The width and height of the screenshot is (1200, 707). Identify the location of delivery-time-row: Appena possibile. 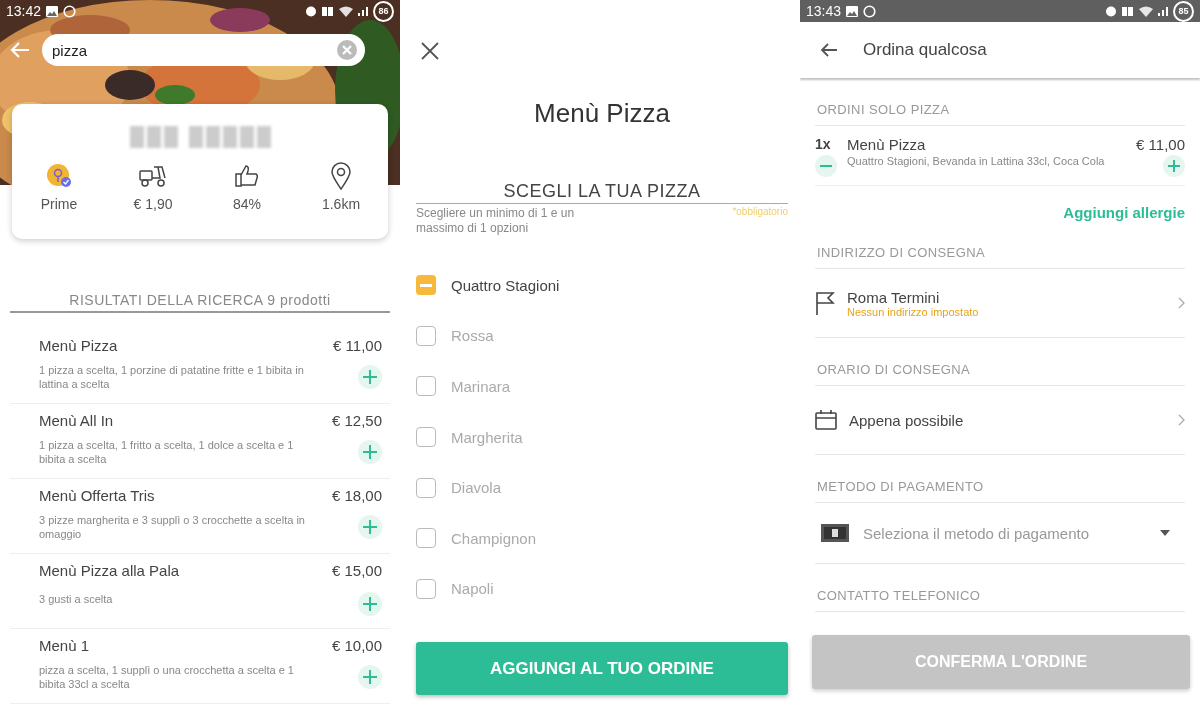
(1000, 420).